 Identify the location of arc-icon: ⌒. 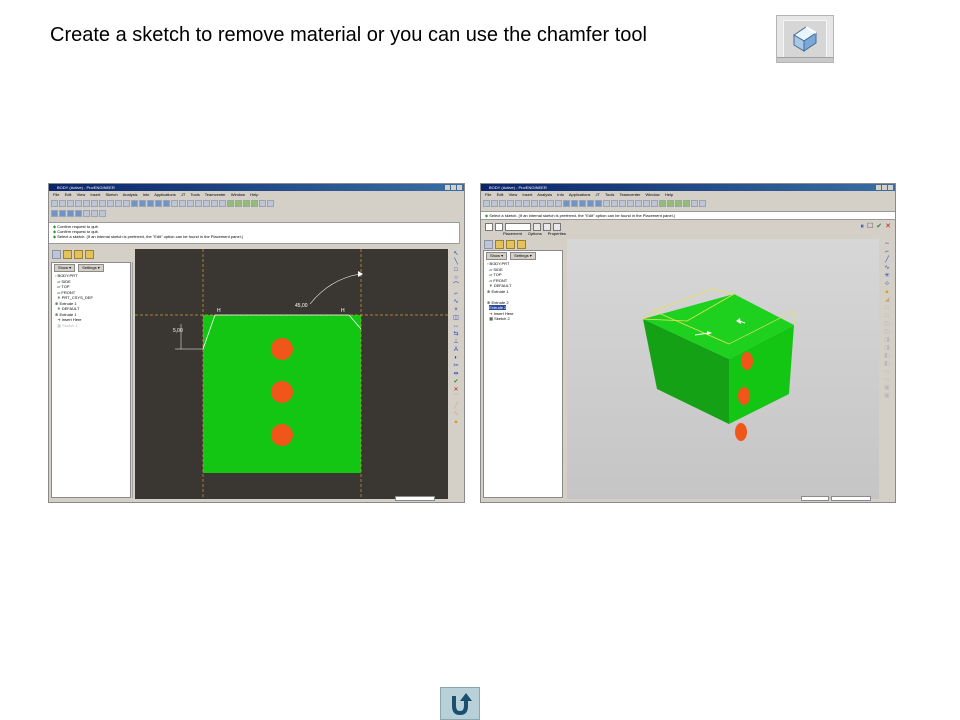
(456, 286).